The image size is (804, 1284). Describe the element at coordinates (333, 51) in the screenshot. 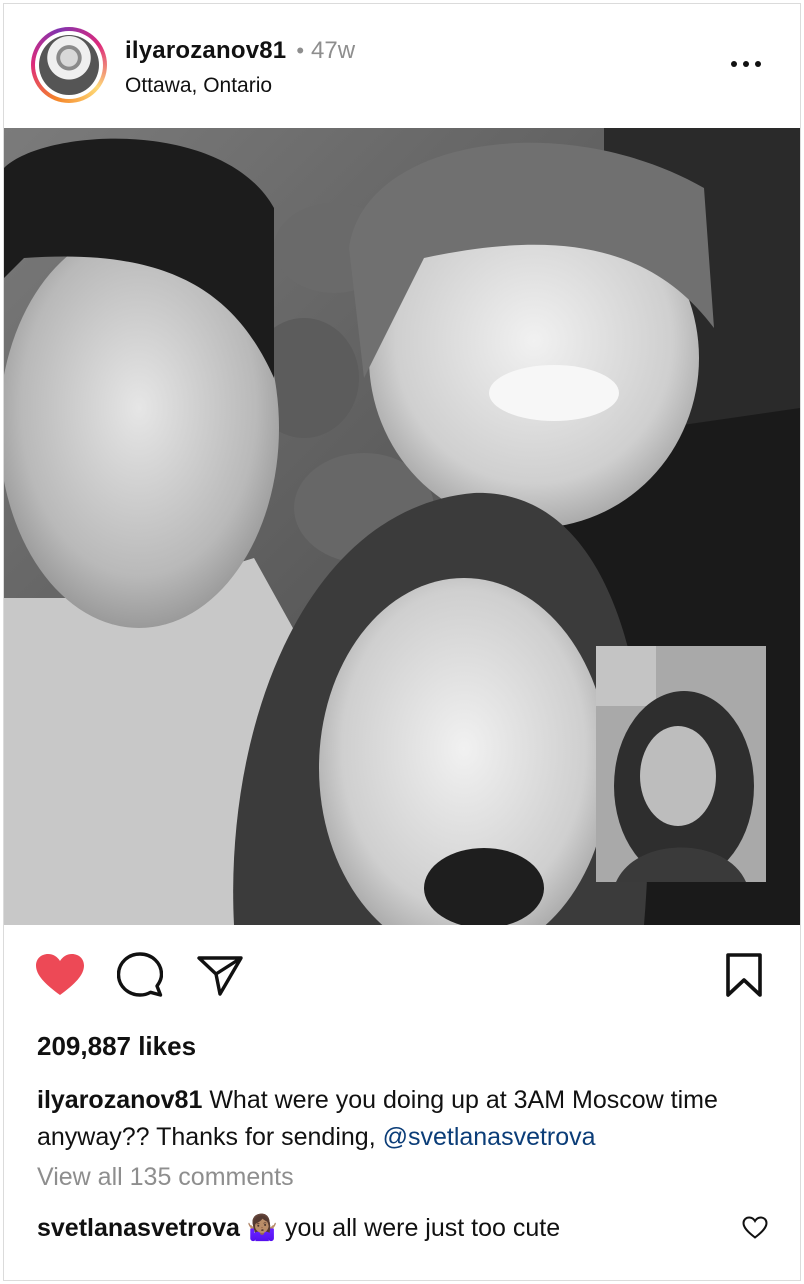

I see `post-age: 47w` at that location.